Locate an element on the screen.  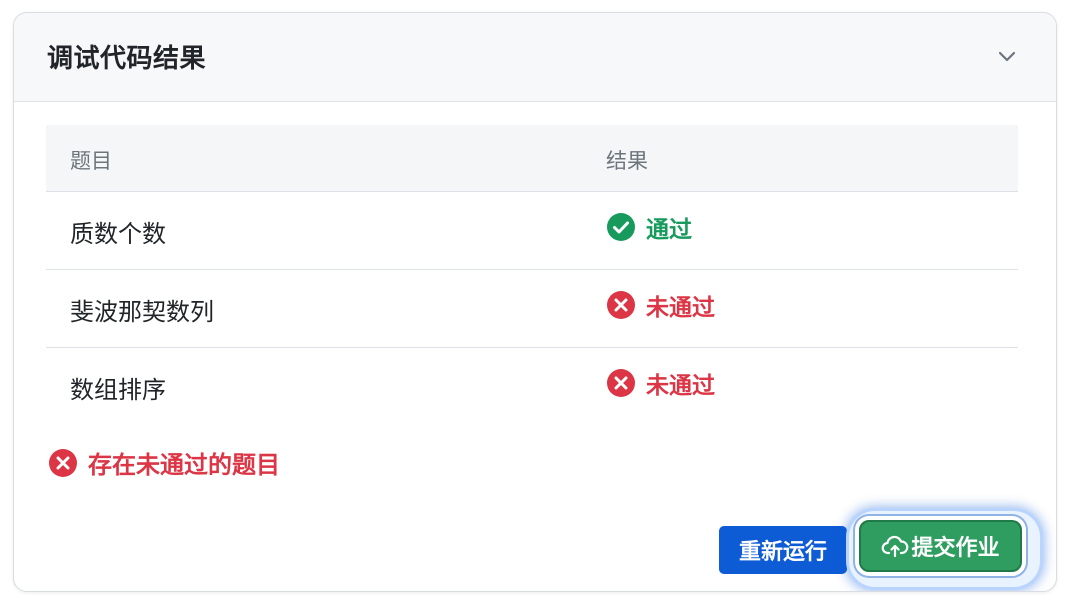
problem-name: 质数个数 is located at coordinates (118, 234).